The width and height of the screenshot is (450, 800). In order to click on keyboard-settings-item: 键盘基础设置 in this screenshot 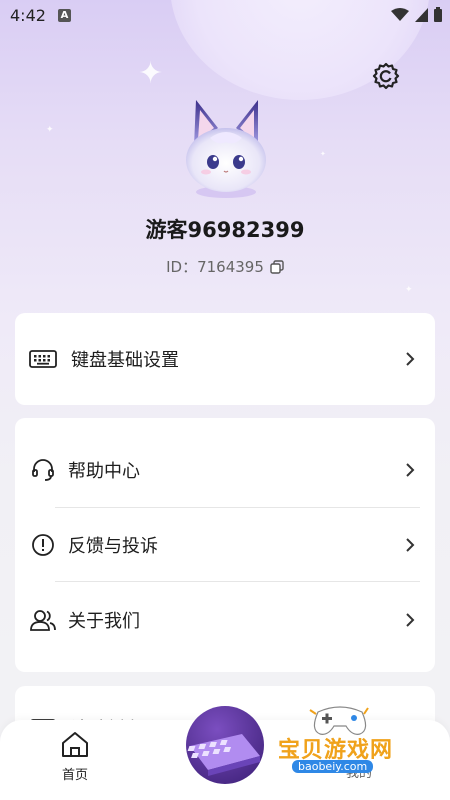, I will do `click(225, 359)`.